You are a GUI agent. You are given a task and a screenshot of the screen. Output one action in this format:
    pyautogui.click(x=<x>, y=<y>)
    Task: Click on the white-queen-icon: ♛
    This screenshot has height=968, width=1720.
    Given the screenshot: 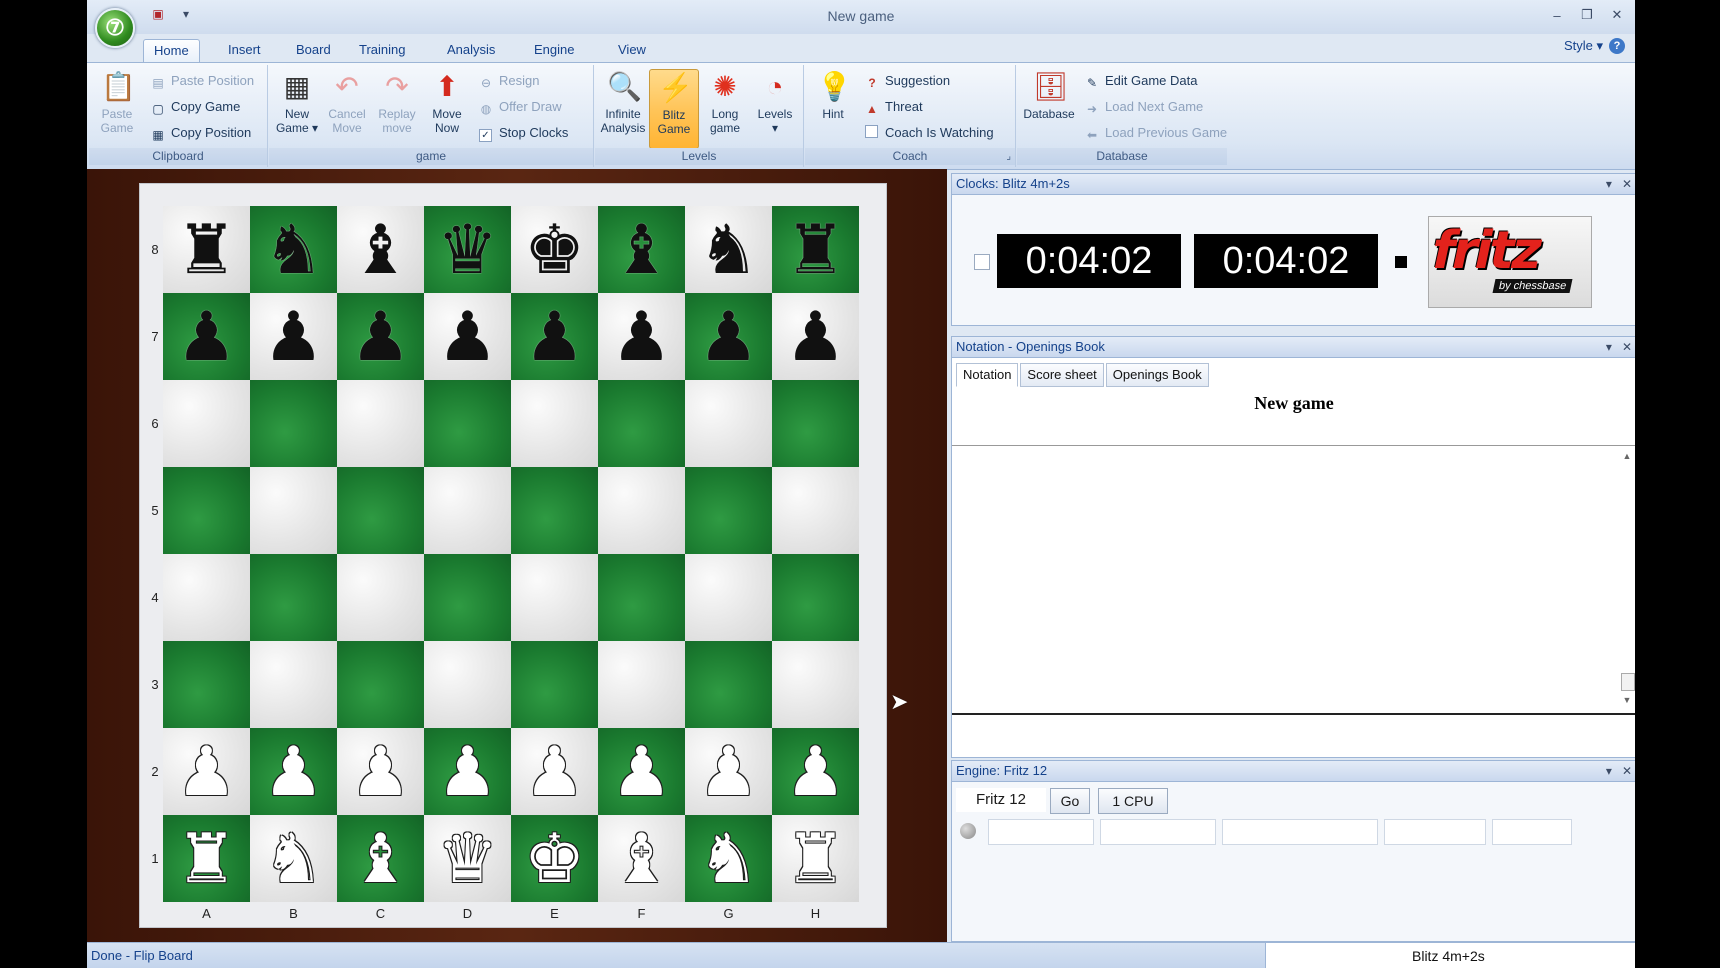 What is the action you would take?
    pyautogui.click(x=467, y=859)
    